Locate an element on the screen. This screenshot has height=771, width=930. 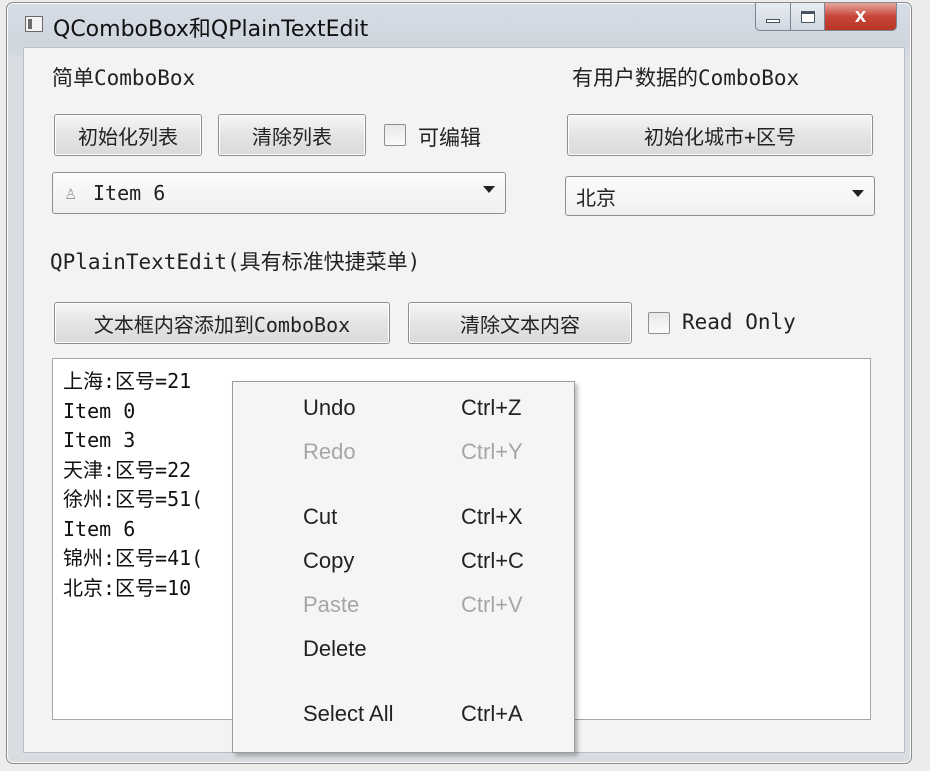
menu-item-shortcut: Ctrl+V is located at coordinates (492, 604).